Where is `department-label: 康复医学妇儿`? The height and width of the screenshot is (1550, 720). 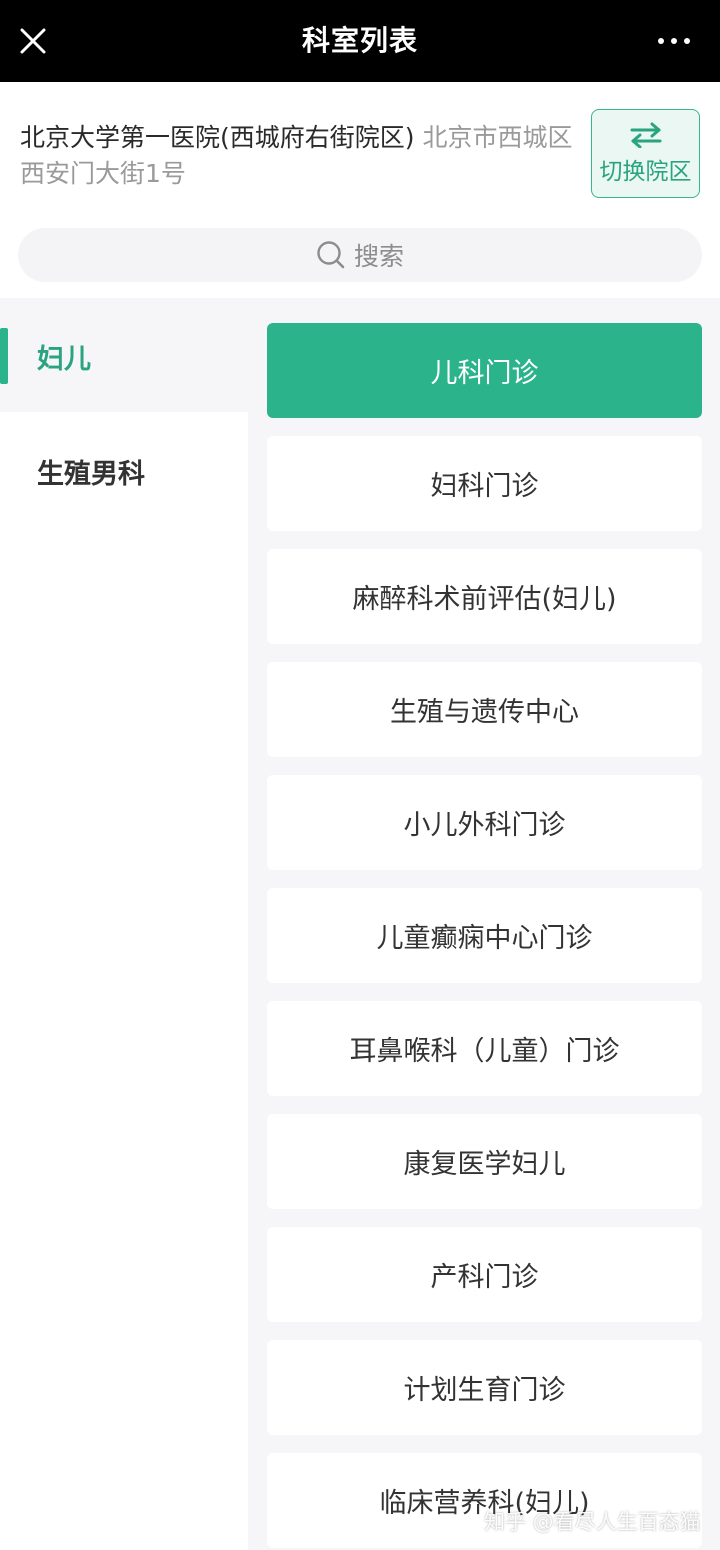
department-label: 康复医学妇儿 is located at coordinates (484, 1164).